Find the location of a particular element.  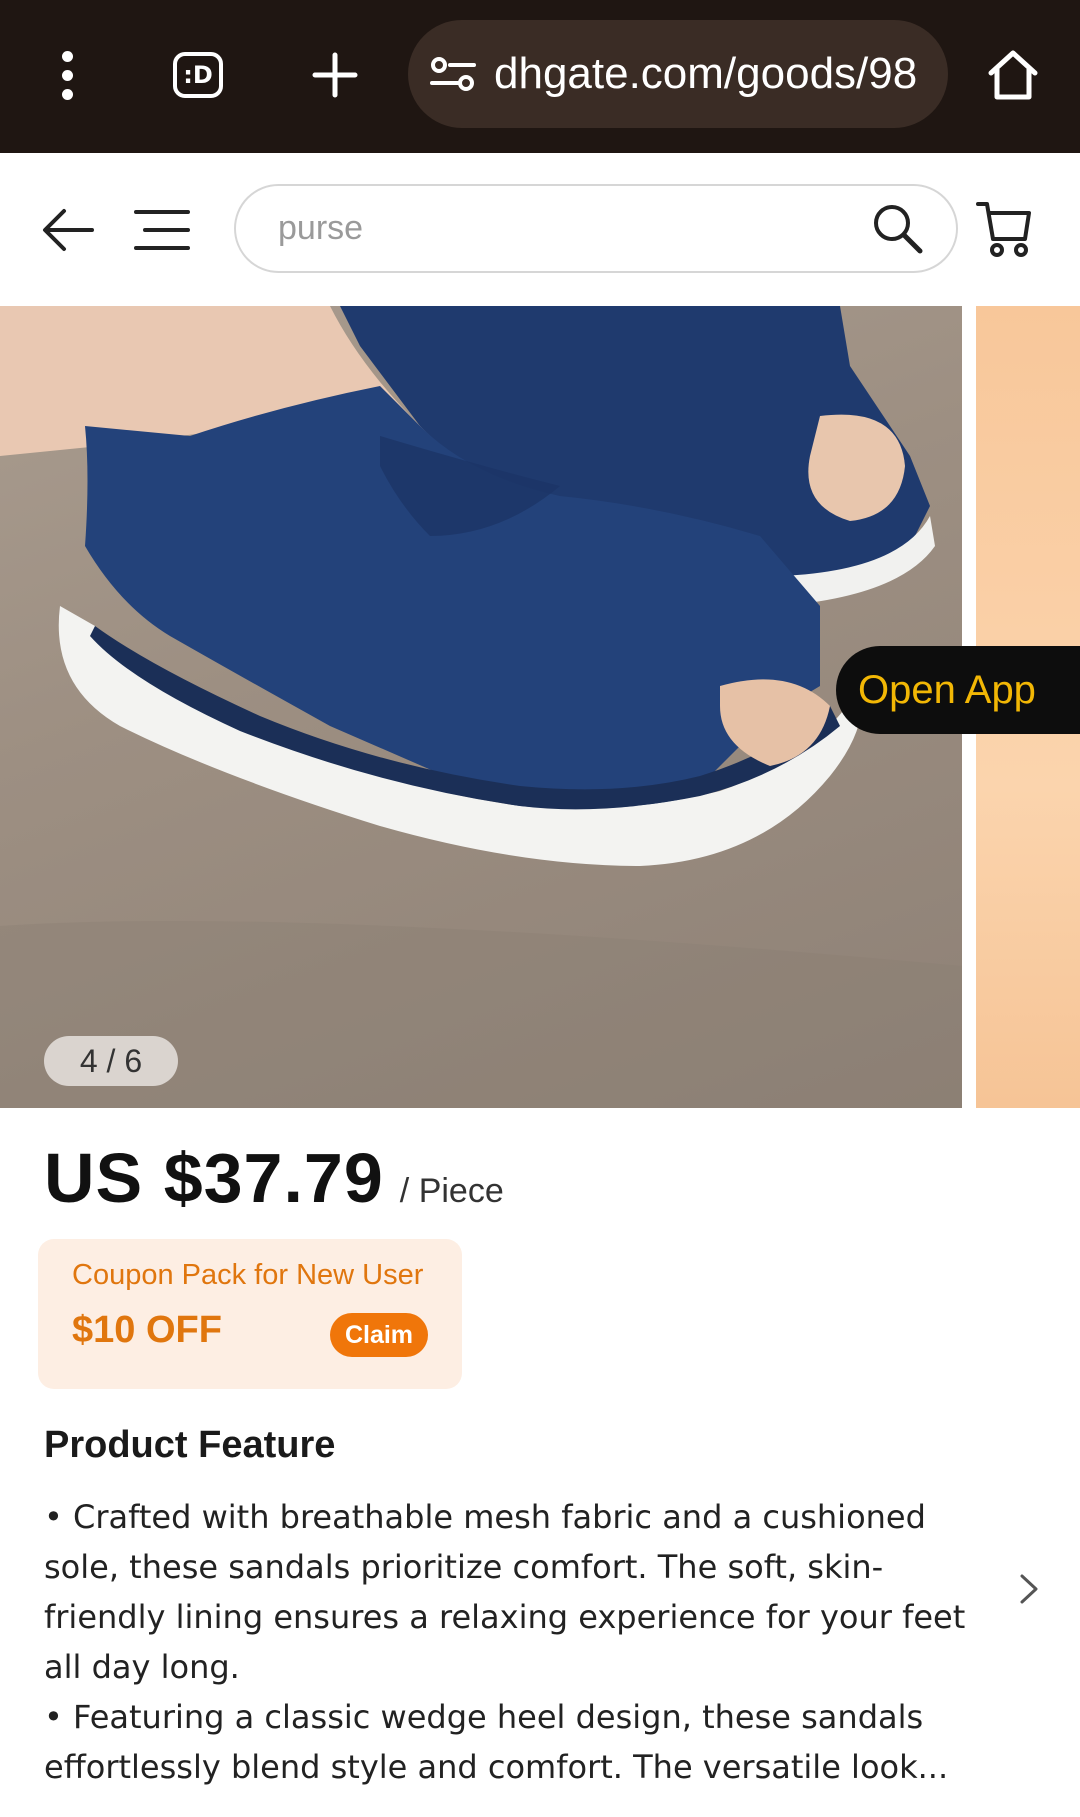

kebab-menu-icon is located at coordinates (67, 75).